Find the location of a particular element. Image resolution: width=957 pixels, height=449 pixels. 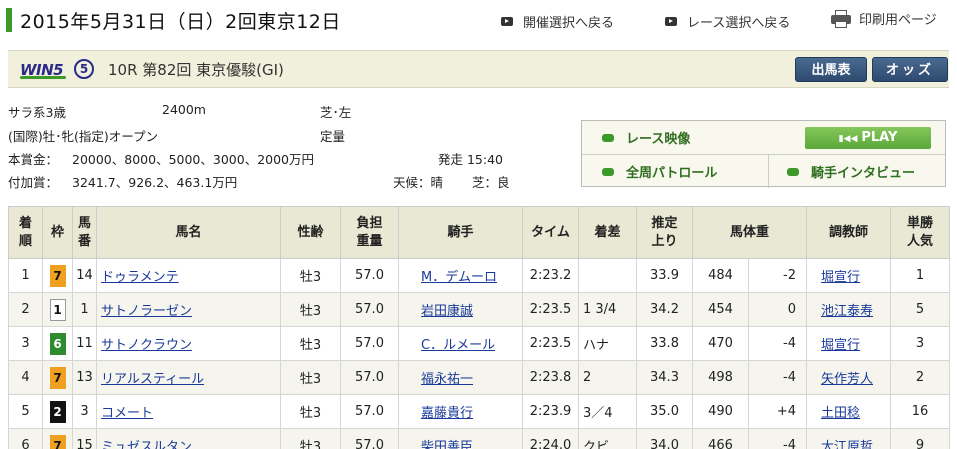

margin-cell is located at coordinates (607, 275).